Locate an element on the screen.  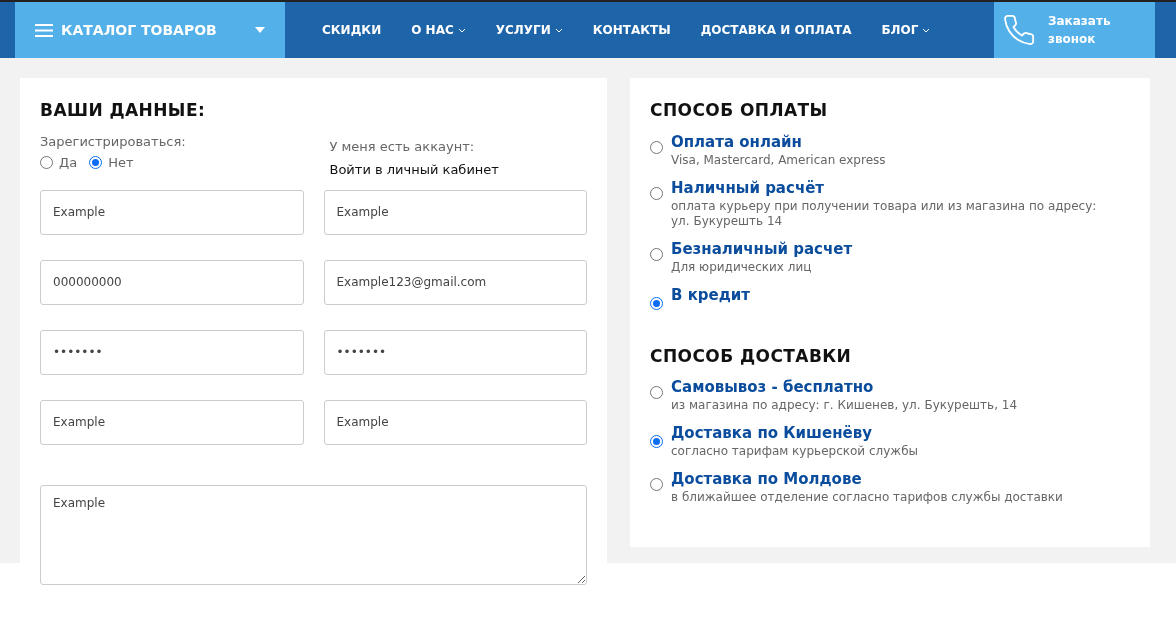
input-field: 000000000 is located at coordinates (172, 282).